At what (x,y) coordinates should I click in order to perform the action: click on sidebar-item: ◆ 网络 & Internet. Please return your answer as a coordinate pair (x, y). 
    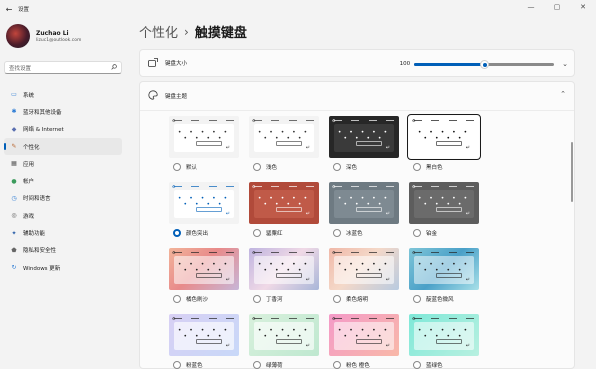
    Looking at the image, I should click on (63, 129).